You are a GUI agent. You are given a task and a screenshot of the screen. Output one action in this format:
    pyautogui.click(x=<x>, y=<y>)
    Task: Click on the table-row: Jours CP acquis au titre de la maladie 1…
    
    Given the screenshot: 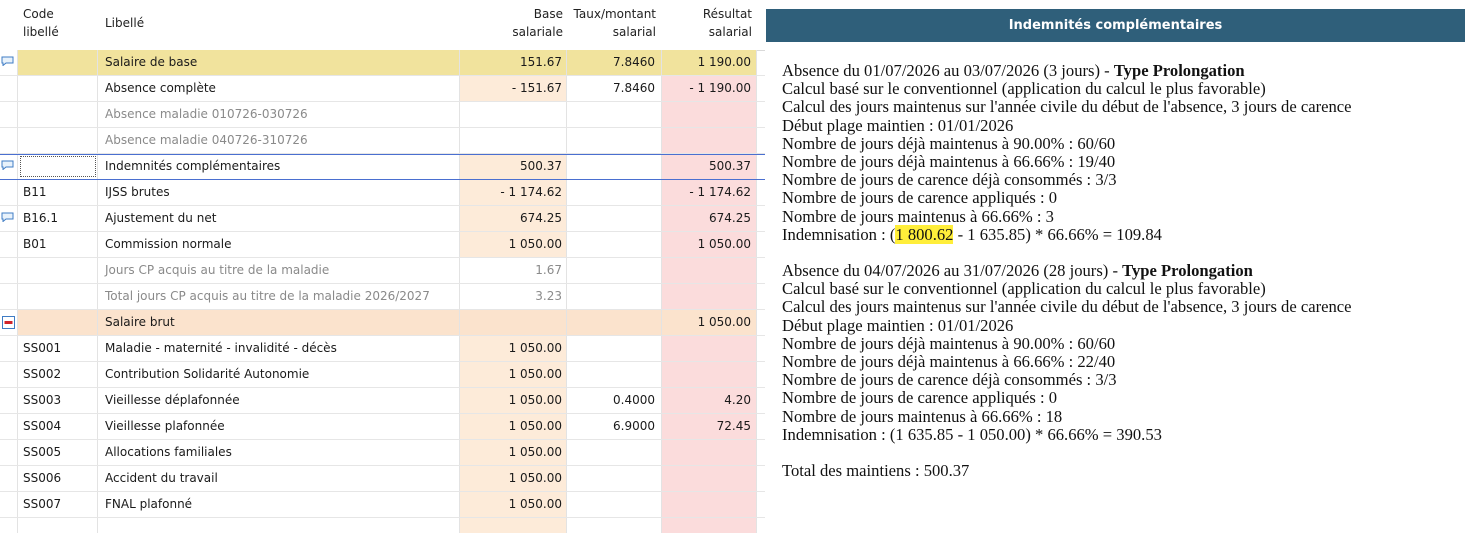 What is the action you would take?
    pyautogui.click(x=382, y=271)
    